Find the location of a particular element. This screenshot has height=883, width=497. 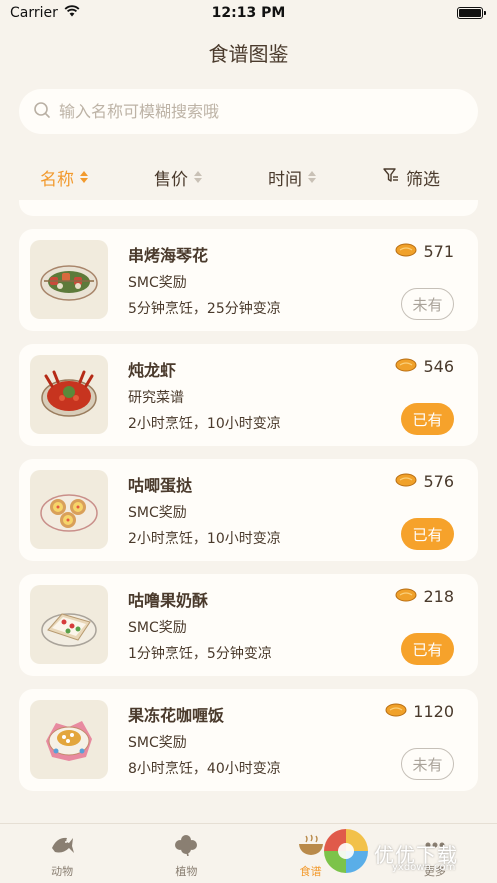

clover-icon is located at coordinates (186, 846).